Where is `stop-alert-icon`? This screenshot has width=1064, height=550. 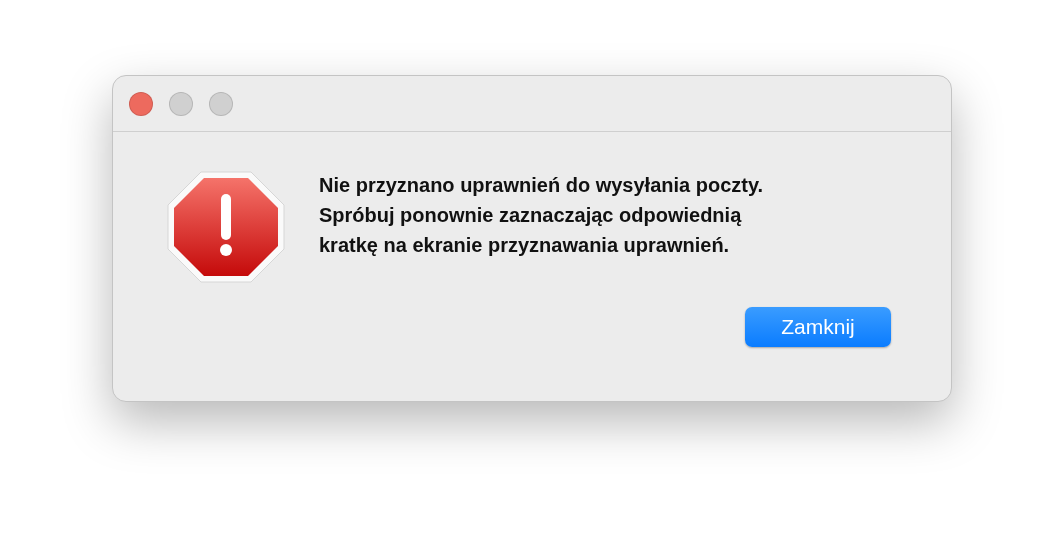 stop-alert-icon is located at coordinates (226, 227).